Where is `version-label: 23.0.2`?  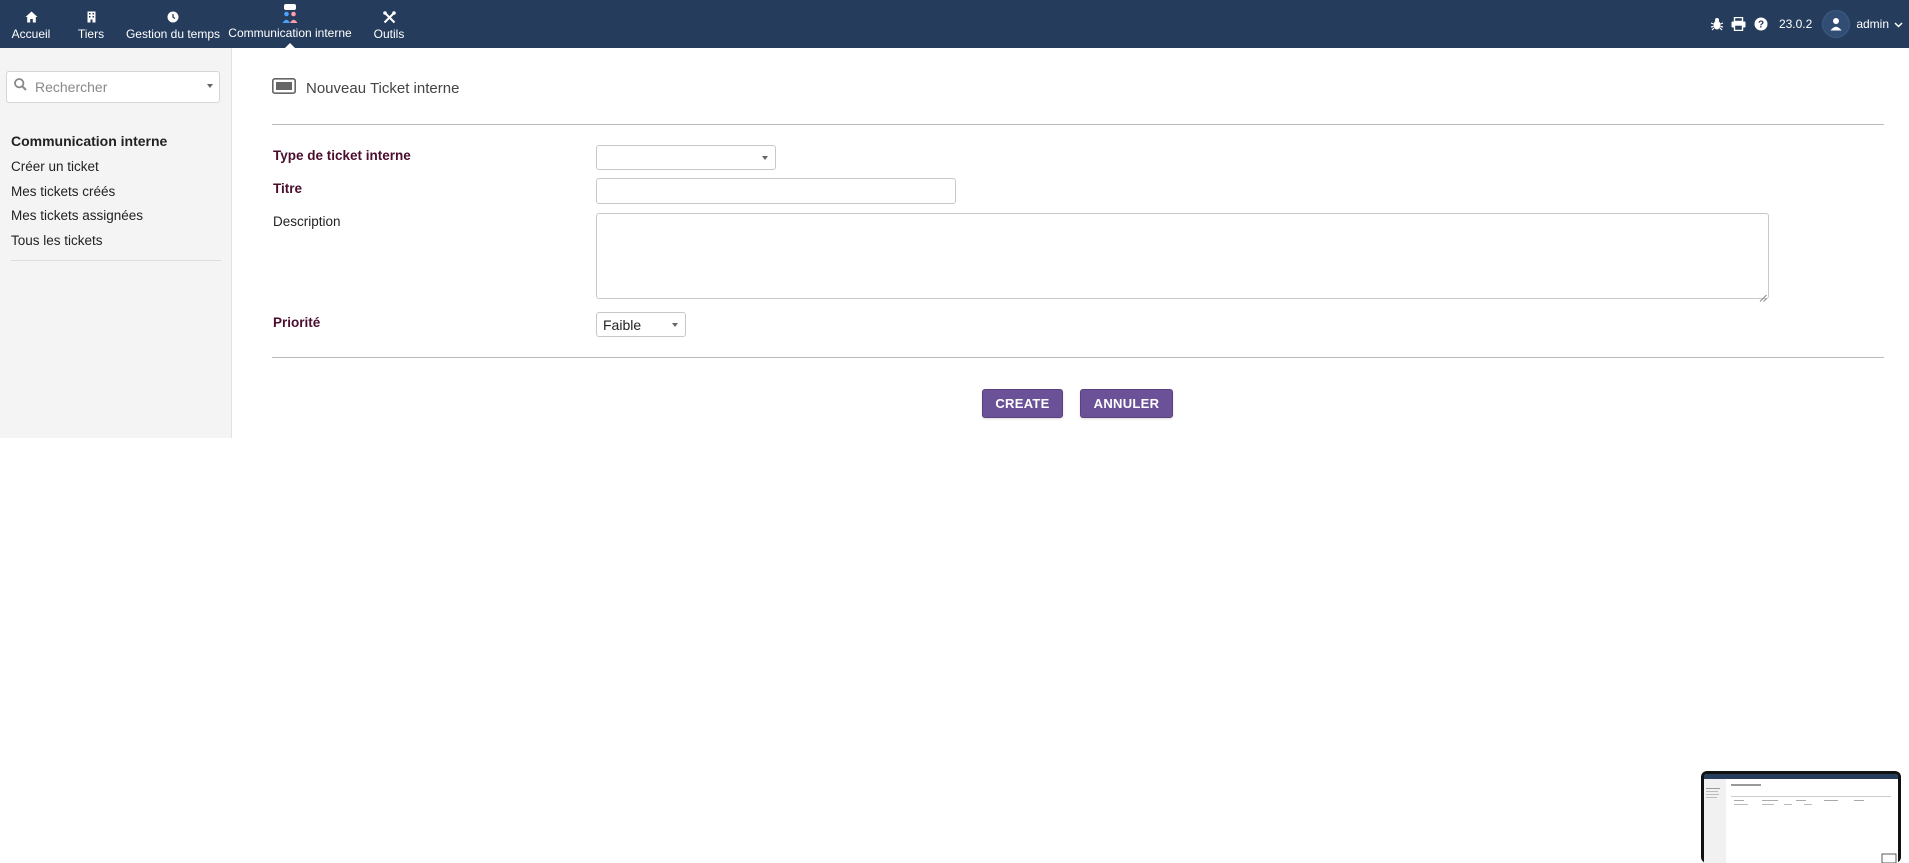
version-label: 23.0.2 is located at coordinates (1795, 24).